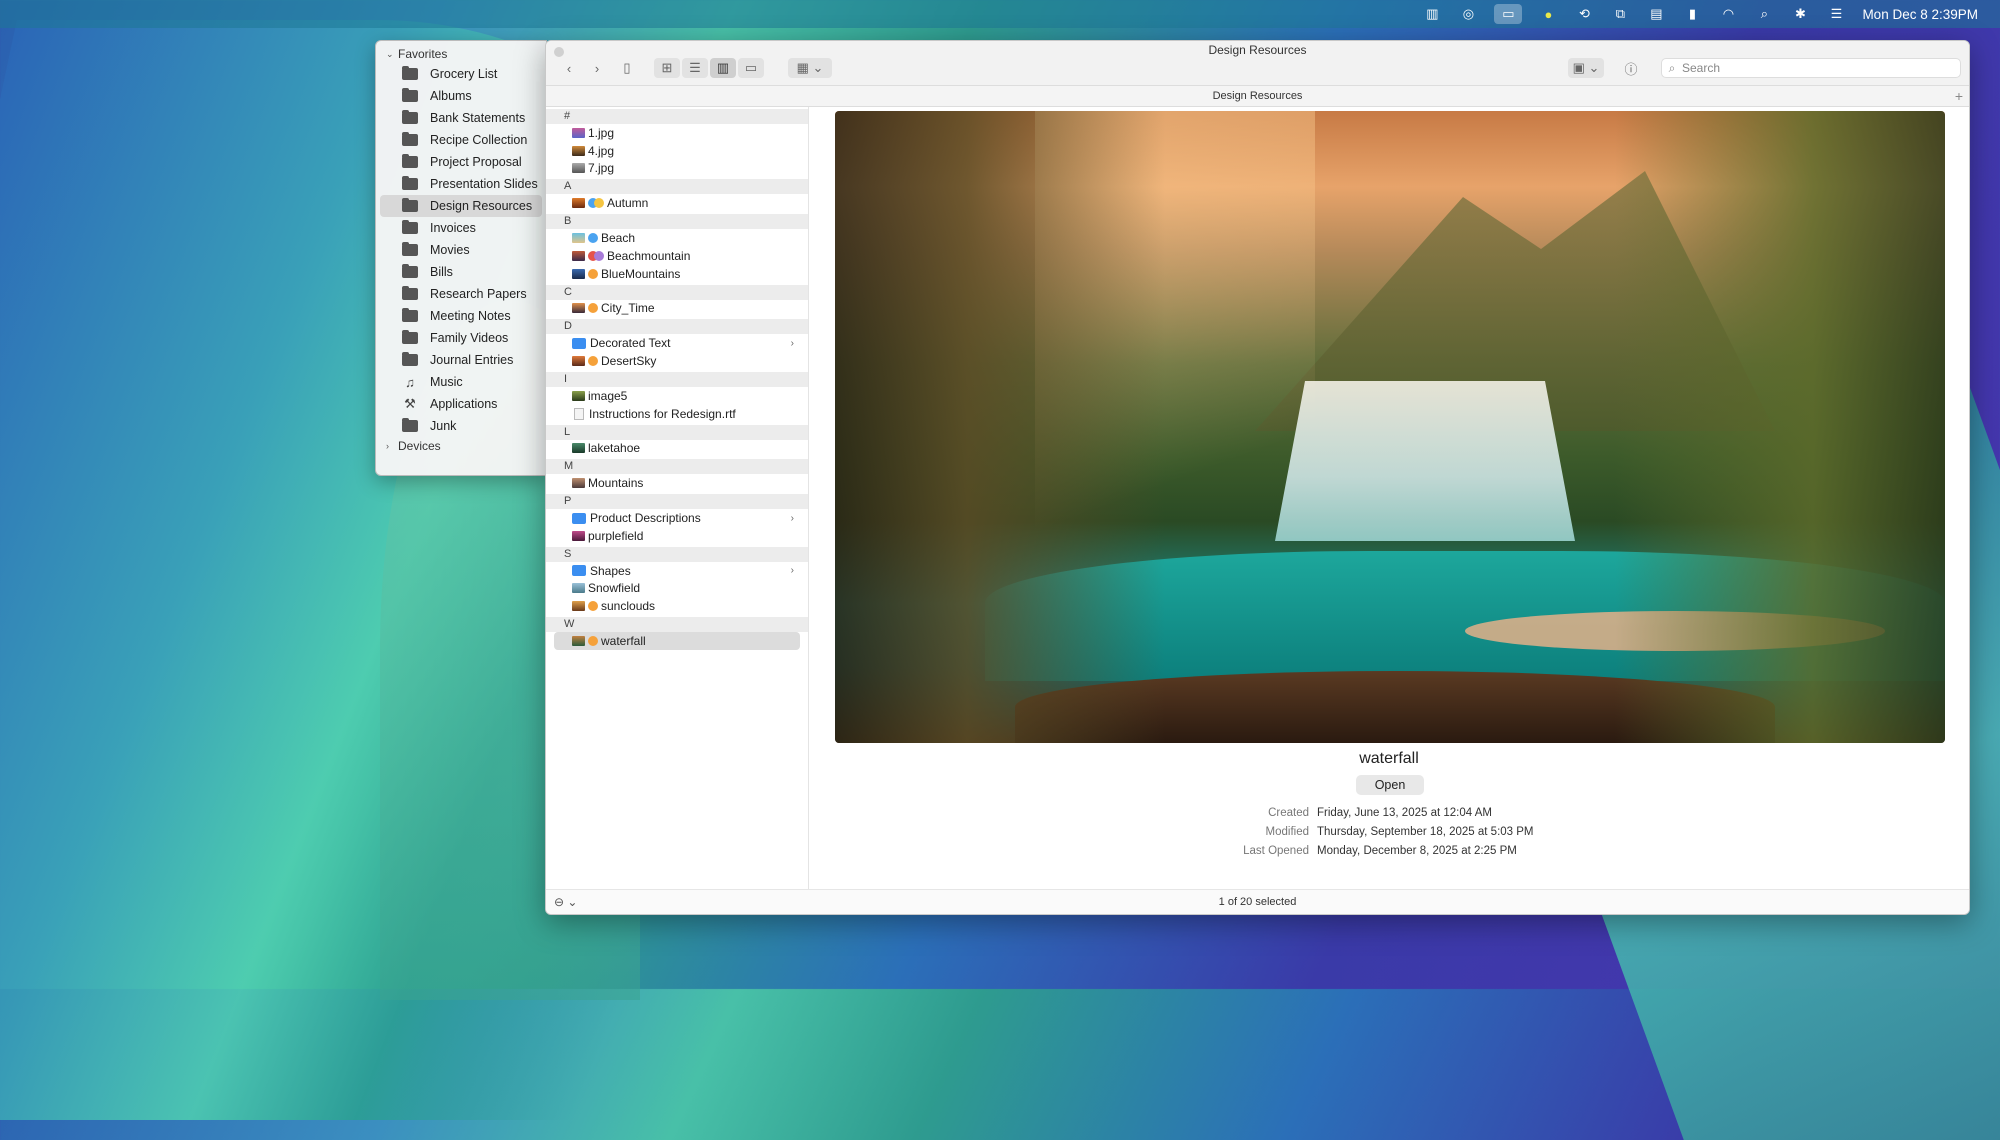 The image size is (2000, 1140). I want to click on meta-label: Created, so click(1288, 813).